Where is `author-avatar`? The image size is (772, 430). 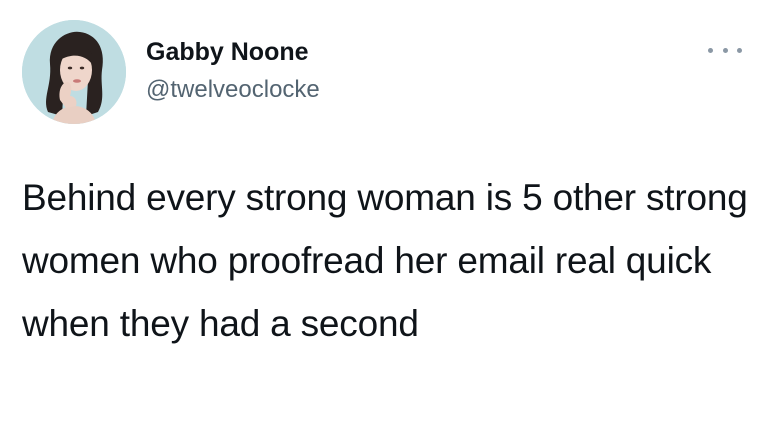
author-avatar is located at coordinates (74, 72).